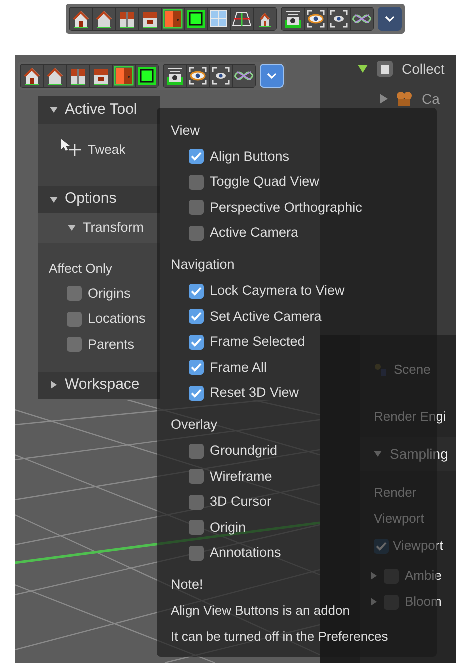 This screenshot has height=663, width=456. I want to click on checkbox-label: Origins, so click(109, 293).